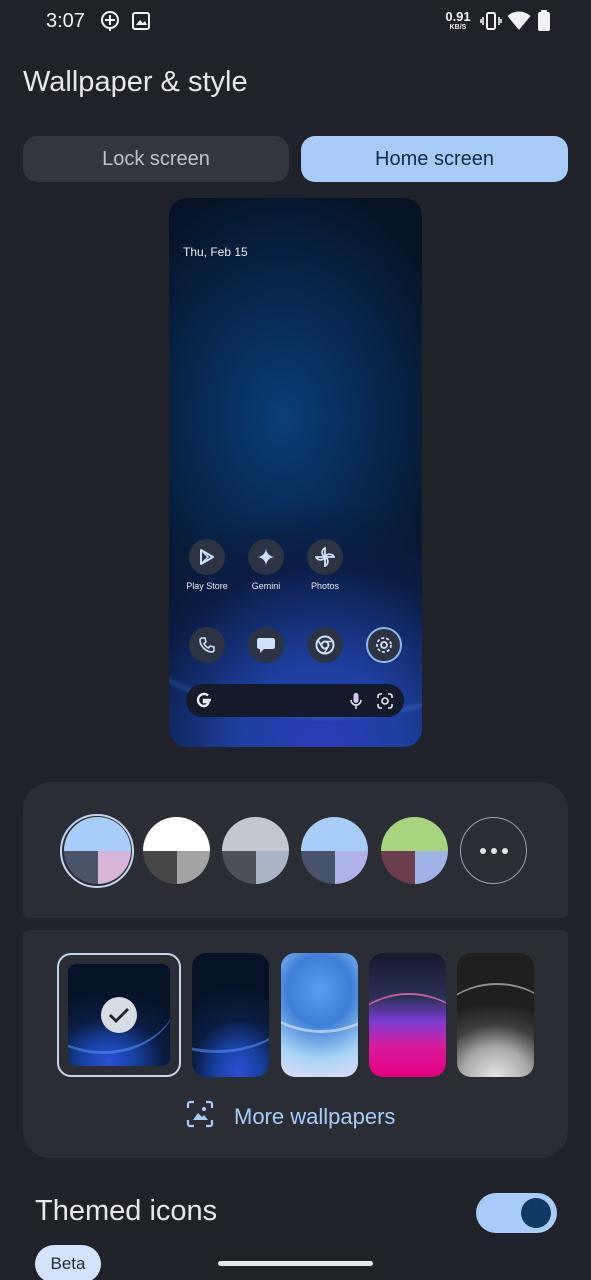 This screenshot has width=591, height=1280. I want to click on google-search-bar, so click(295, 700).